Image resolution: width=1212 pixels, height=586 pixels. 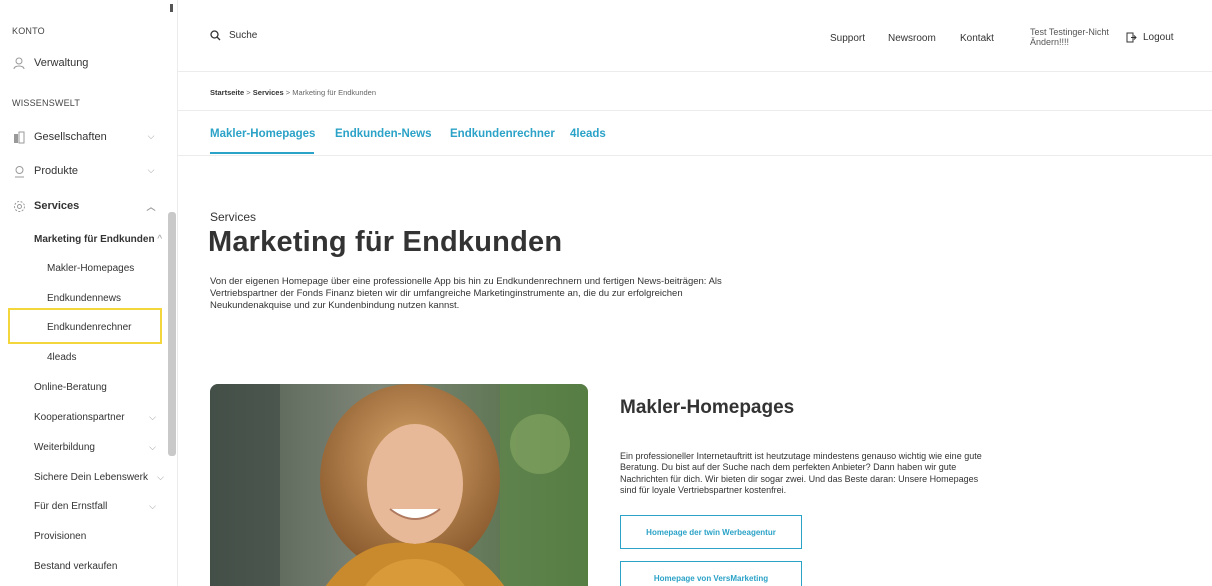 What do you see at coordinates (588, 134) in the screenshot?
I see `tab-4leads: 4leads` at bounding box center [588, 134].